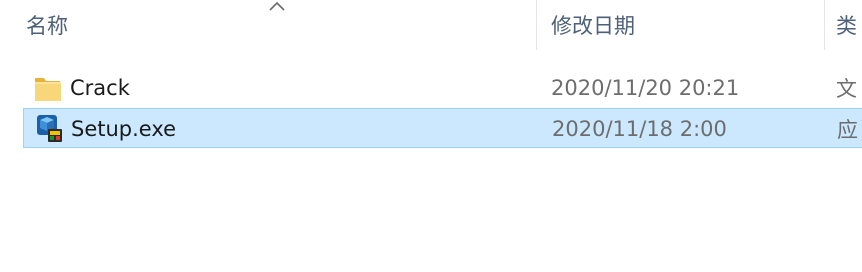 This screenshot has height=272, width=862. I want to click on file-type: 文, so click(846, 89).